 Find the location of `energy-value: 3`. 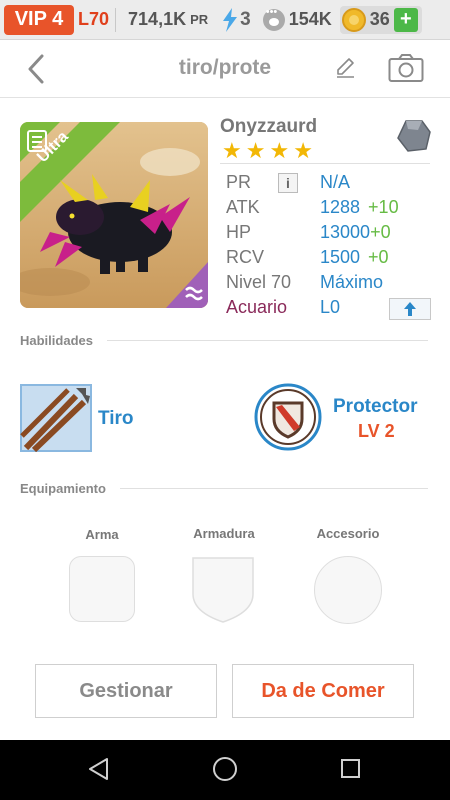

energy-value: 3 is located at coordinates (245, 19).